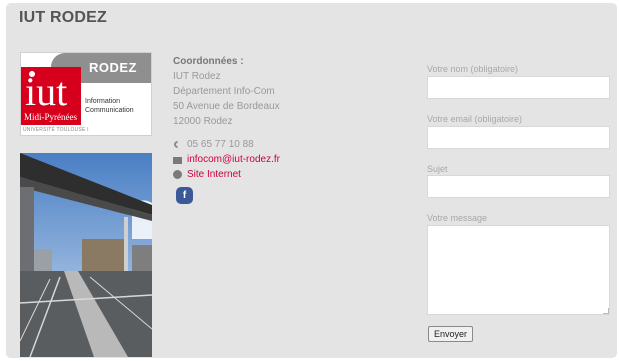  I want to click on phone-number: 05 65 77 10 88, so click(220, 144).